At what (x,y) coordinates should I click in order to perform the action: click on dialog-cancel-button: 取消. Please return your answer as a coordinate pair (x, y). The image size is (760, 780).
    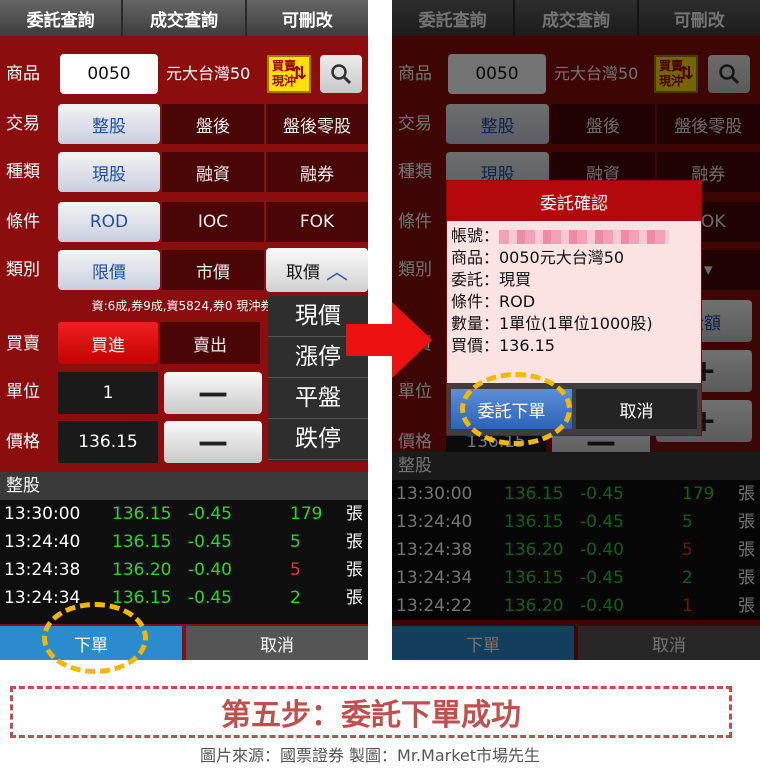
    Looking at the image, I should click on (636, 409).